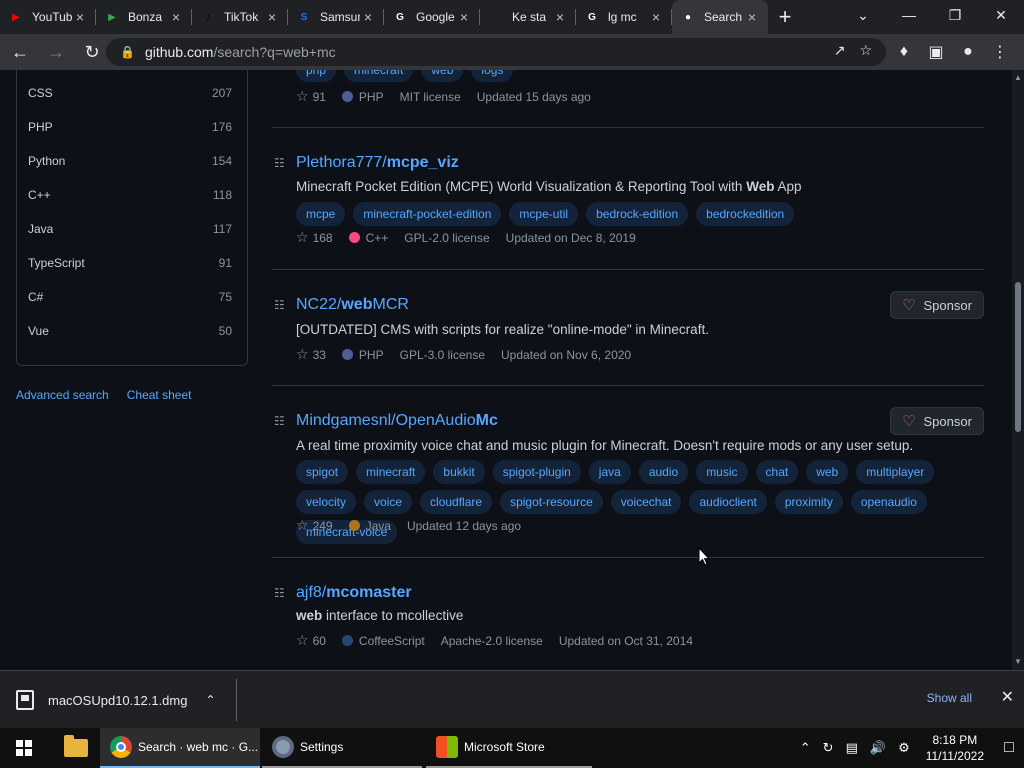 The image size is (1024, 768). I want to click on topic-tag: mcpe, so click(321, 214).